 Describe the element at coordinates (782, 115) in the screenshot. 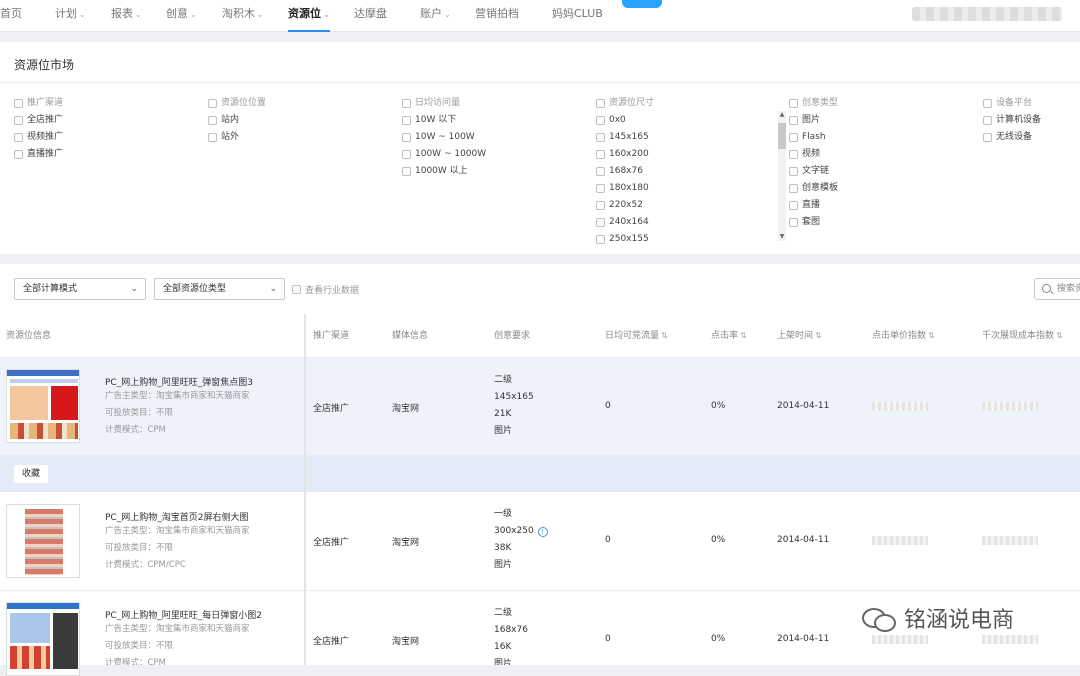

I see `scroll-up-icon: ▲` at that location.